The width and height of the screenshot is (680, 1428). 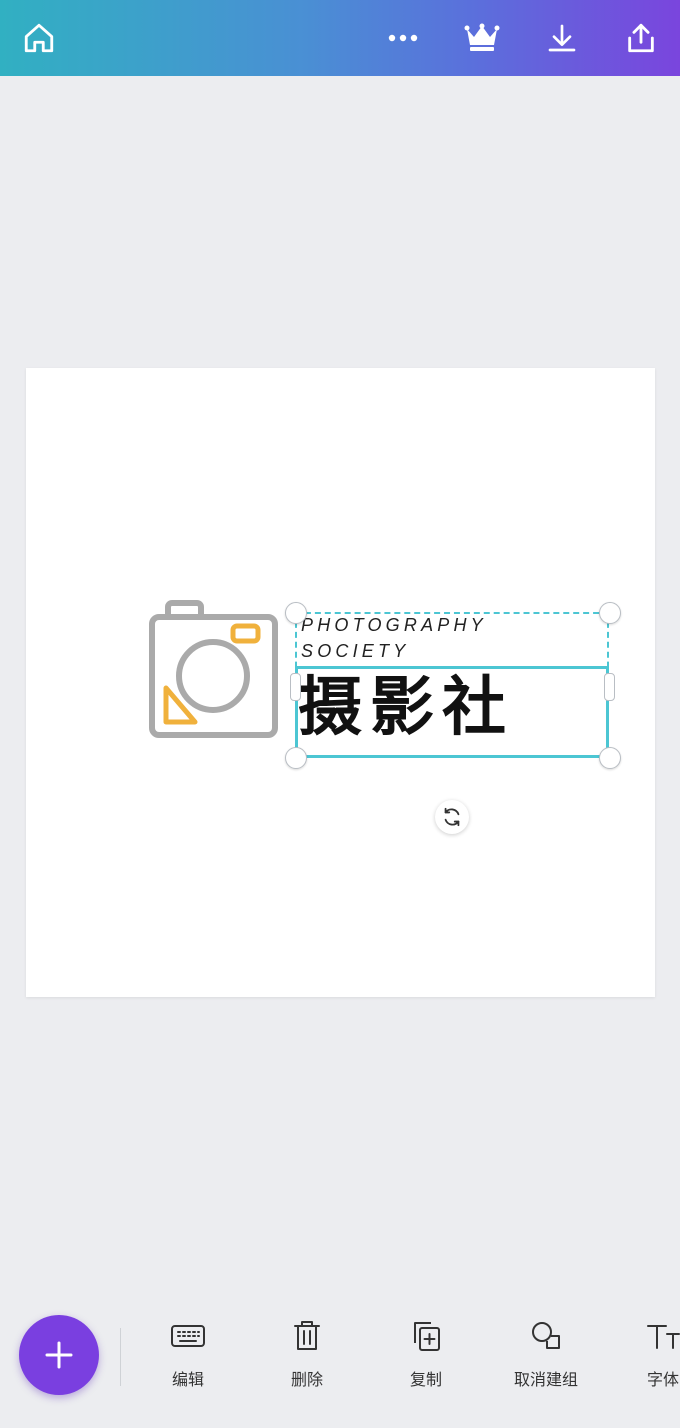 What do you see at coordinates (187, 1379) in the screenshot?
I see `edit-label: 编辑` at bounding box center [187, 1379].